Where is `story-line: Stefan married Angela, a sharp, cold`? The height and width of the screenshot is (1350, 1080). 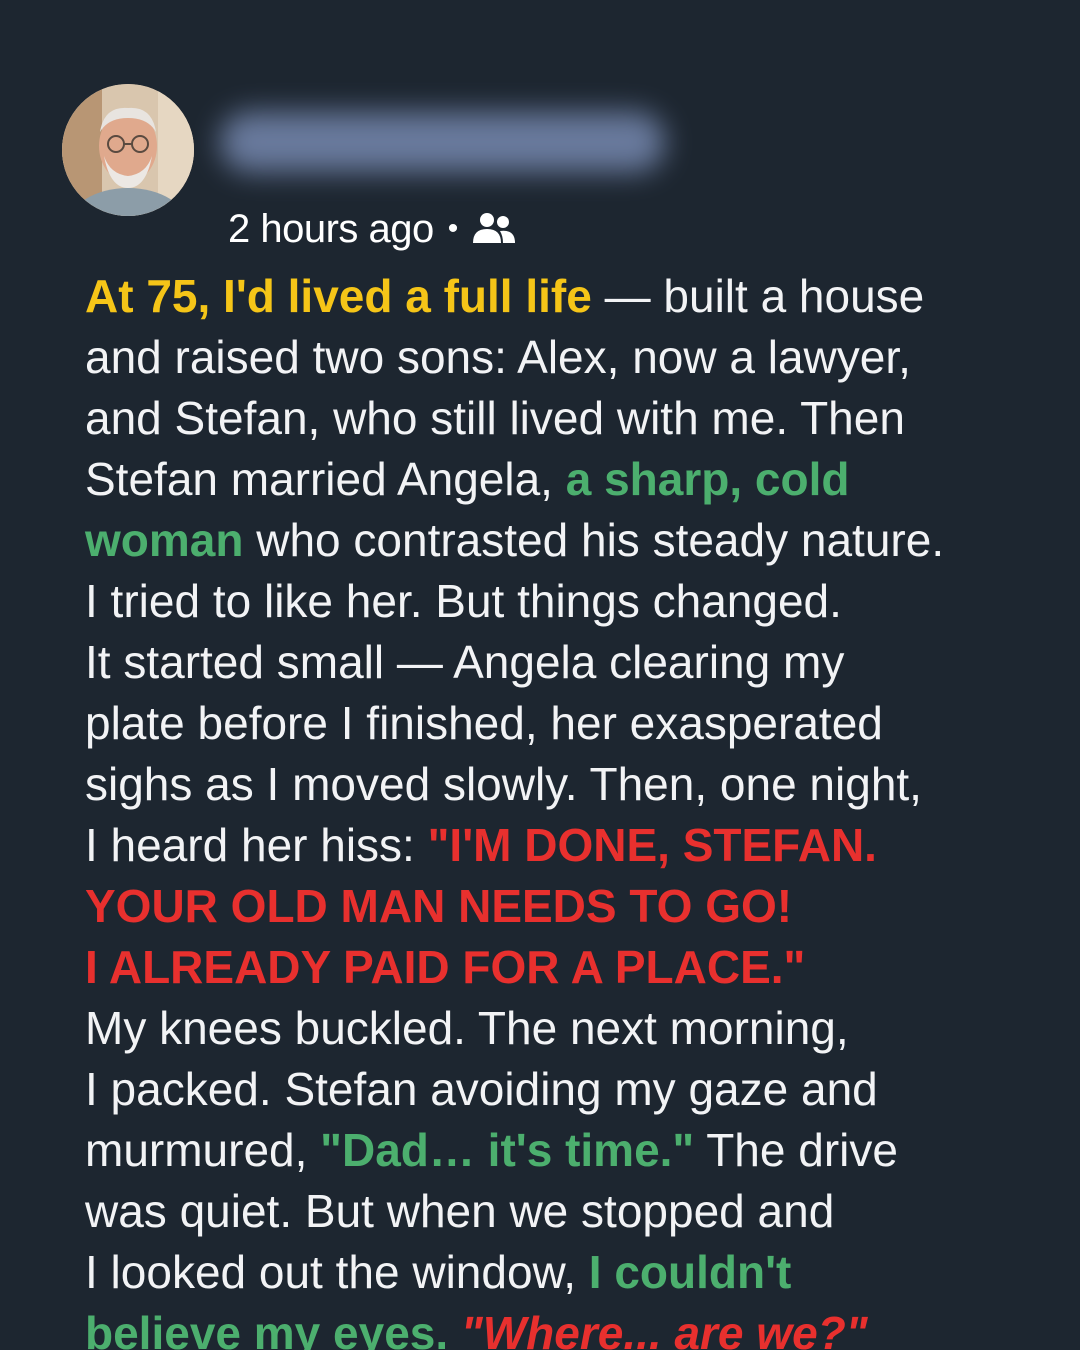 story-line: Stefan married Angela, a sharp, cold is located at coordinates (565, 479).